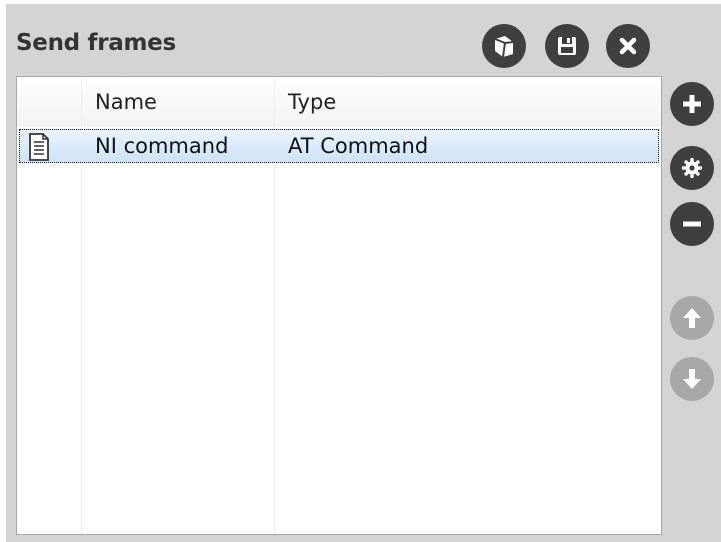 The height and width of the screenshot is (542, 721). I want to click on save-icon, so click(567, 46).